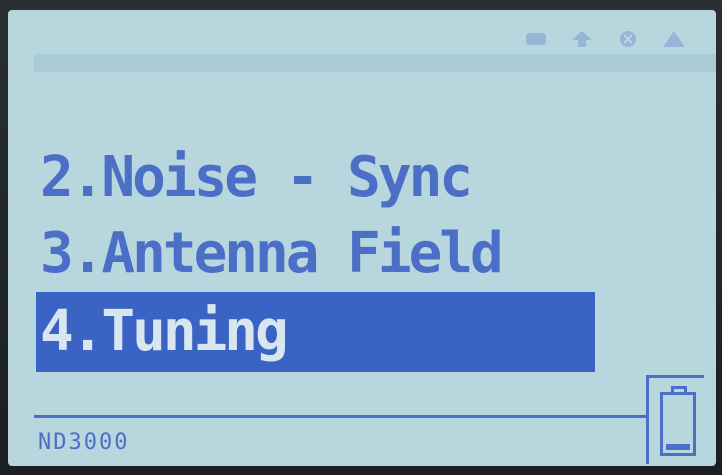 The height and width of the screenshot is (475, 722). Describe the element at coordinates (340, 416) in the screenshot. I see `footer-divider` at that location.